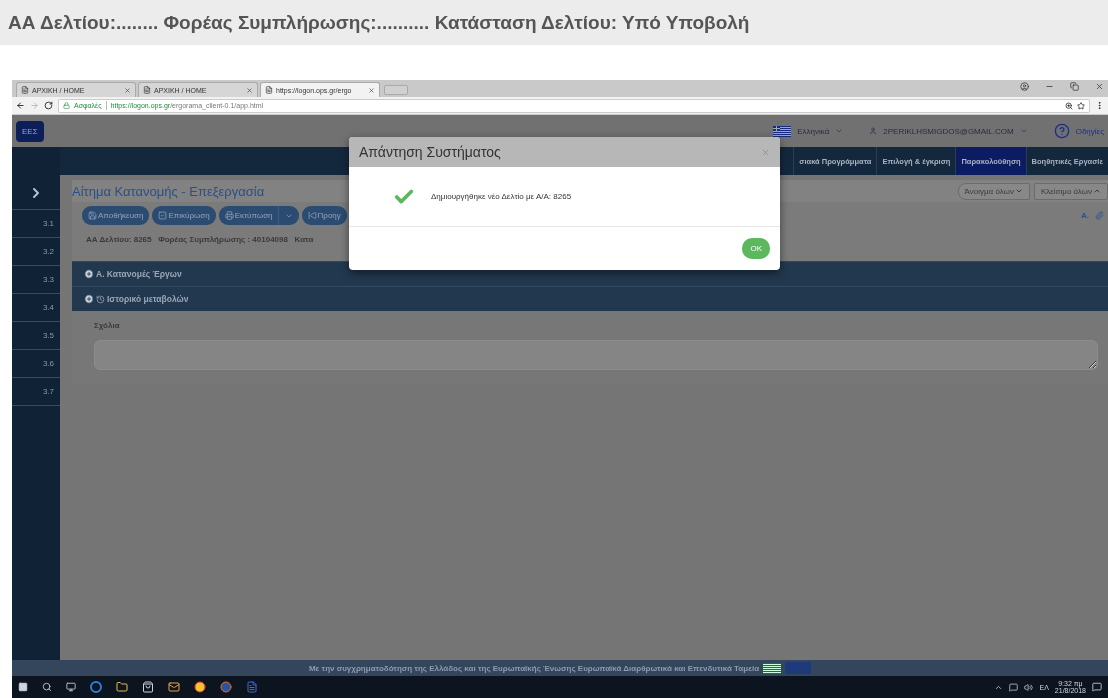  What do you see at coordinates (30, 131) in the screenshot?
I see `app-logo: ΕΕΣ` at bounding box center [30, 131].